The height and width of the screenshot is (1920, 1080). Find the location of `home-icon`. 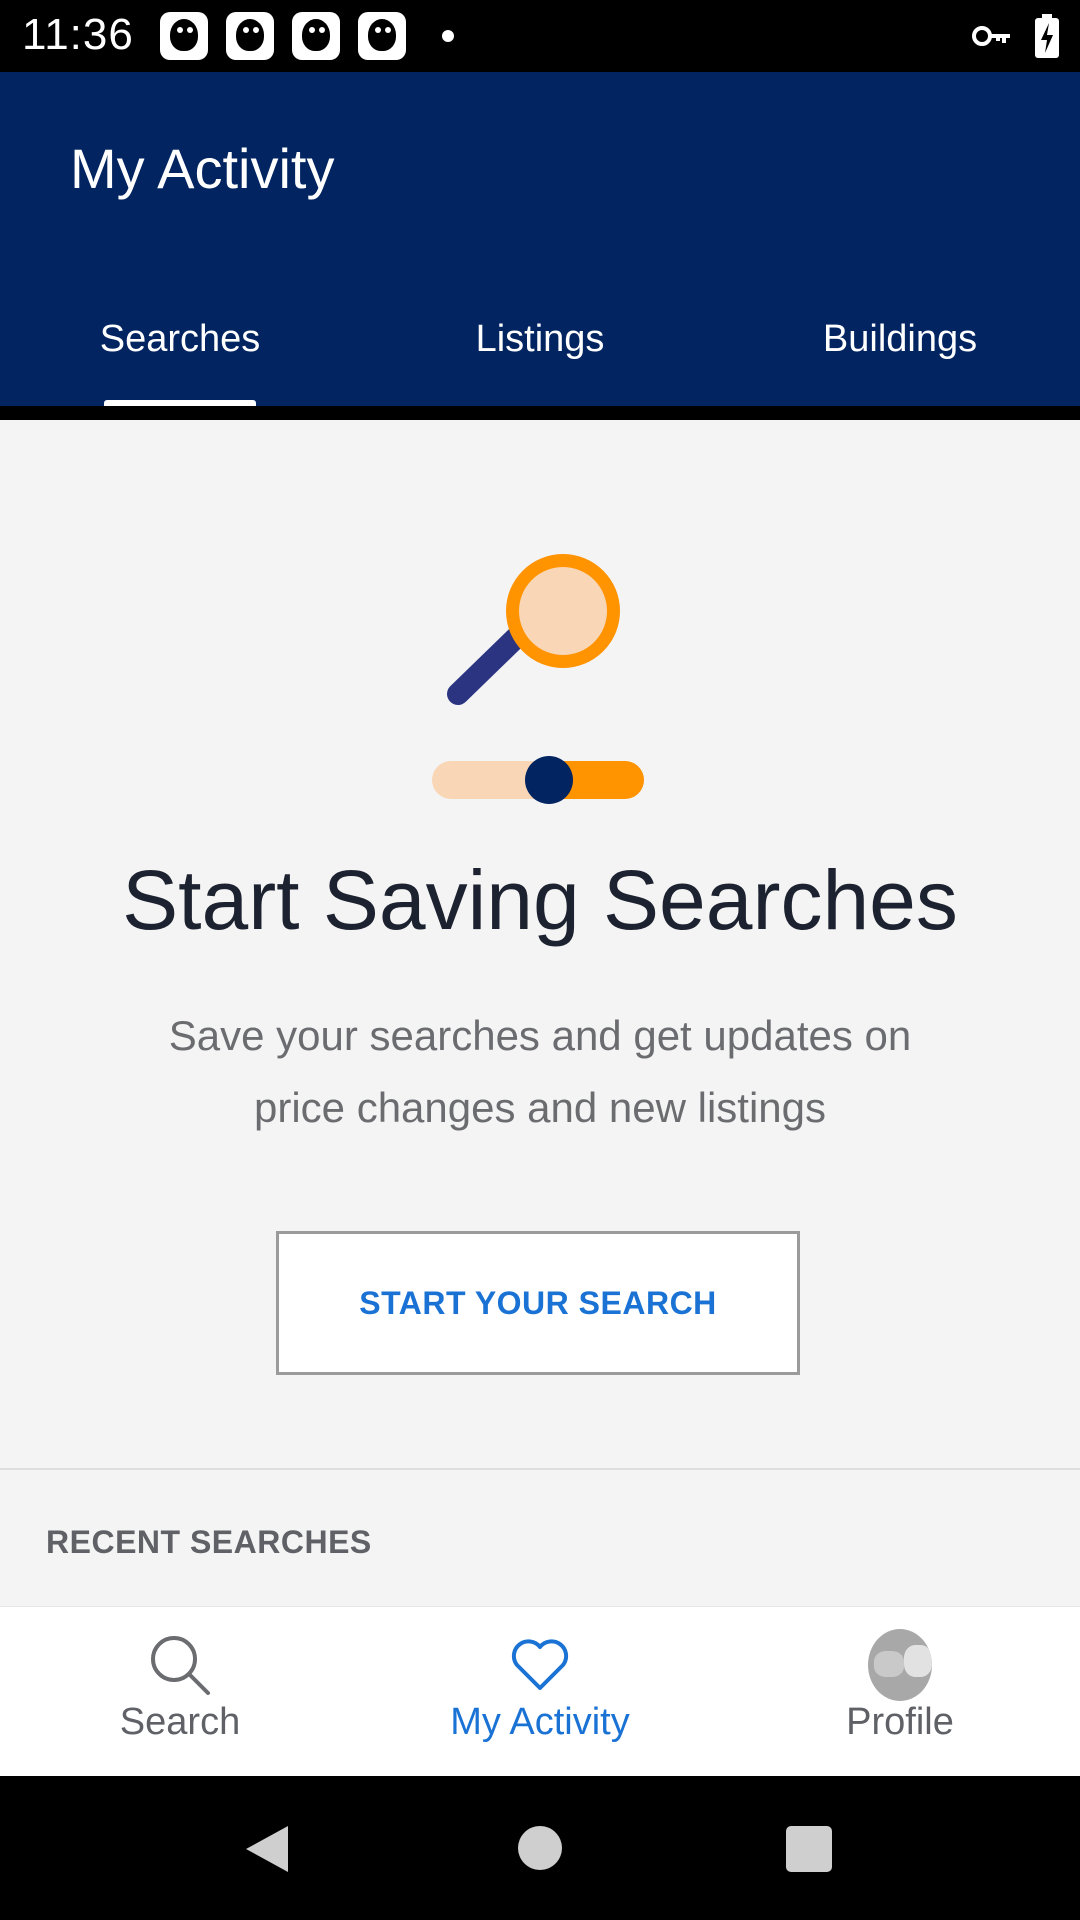

home-icon is located at coordinates (540, 1848).